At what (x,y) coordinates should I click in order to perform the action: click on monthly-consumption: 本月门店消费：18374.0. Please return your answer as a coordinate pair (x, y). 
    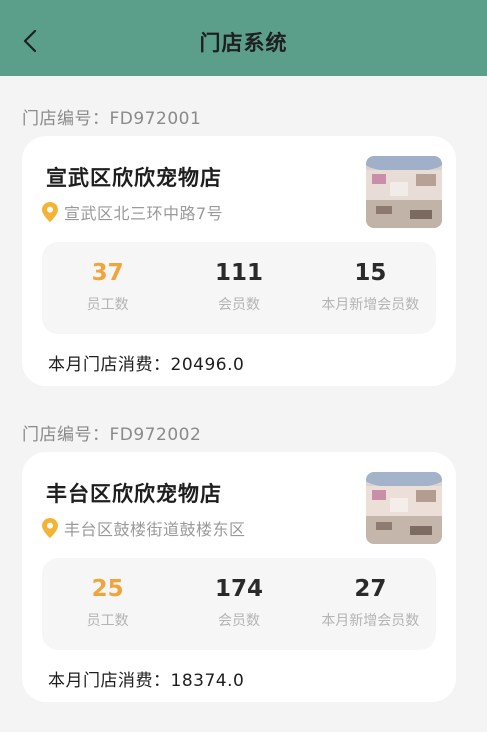
    Looking at the image, I should click on (146, 681).